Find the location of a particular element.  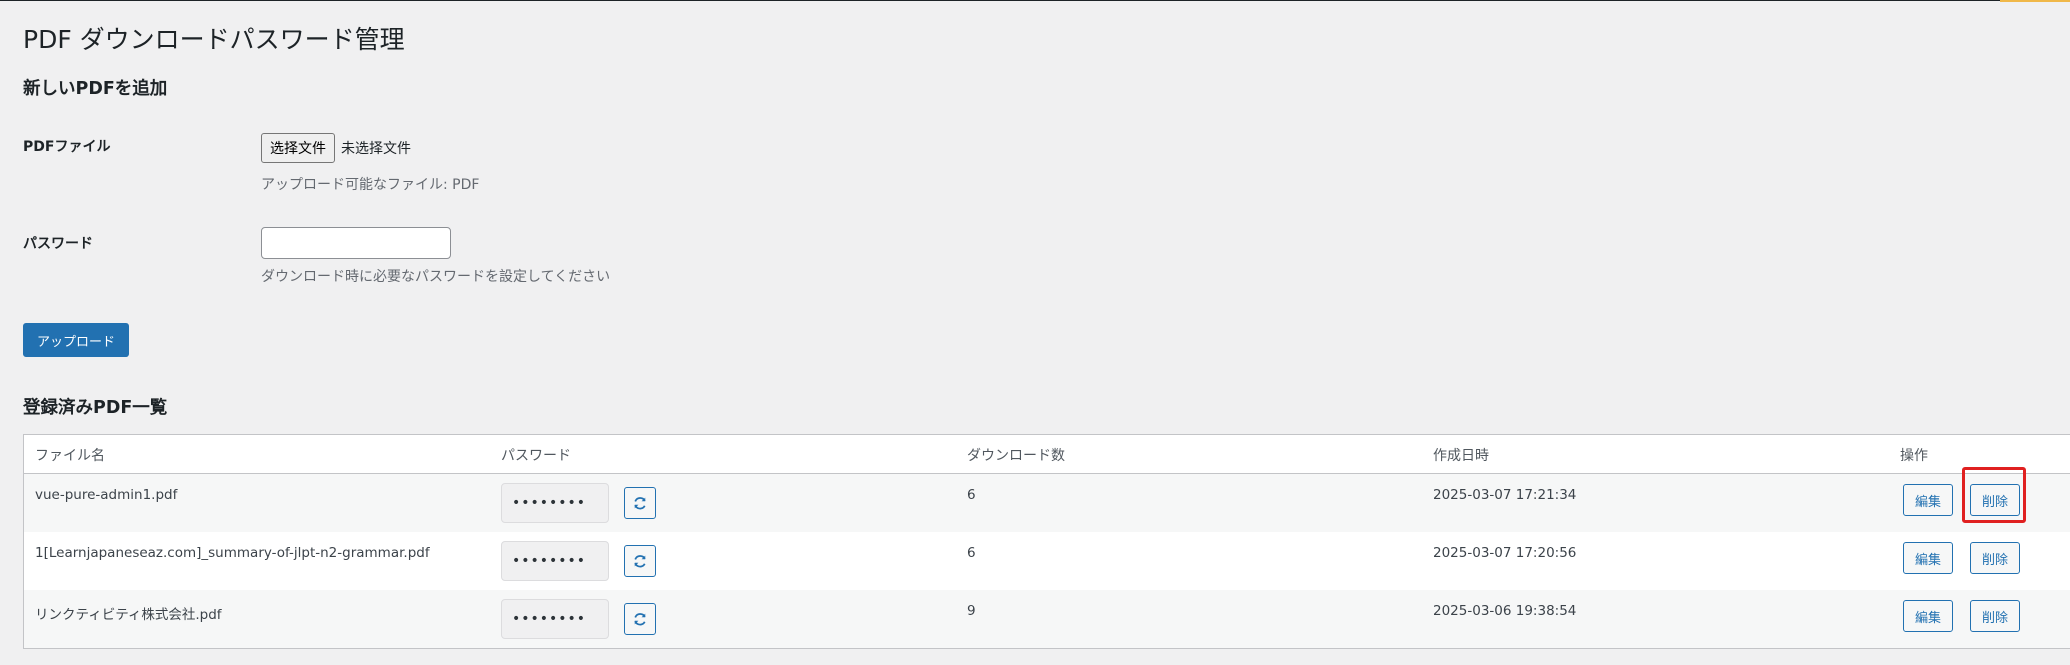

column-header-downloads: ダウンロード数 is located at coordinates (1016, 456).